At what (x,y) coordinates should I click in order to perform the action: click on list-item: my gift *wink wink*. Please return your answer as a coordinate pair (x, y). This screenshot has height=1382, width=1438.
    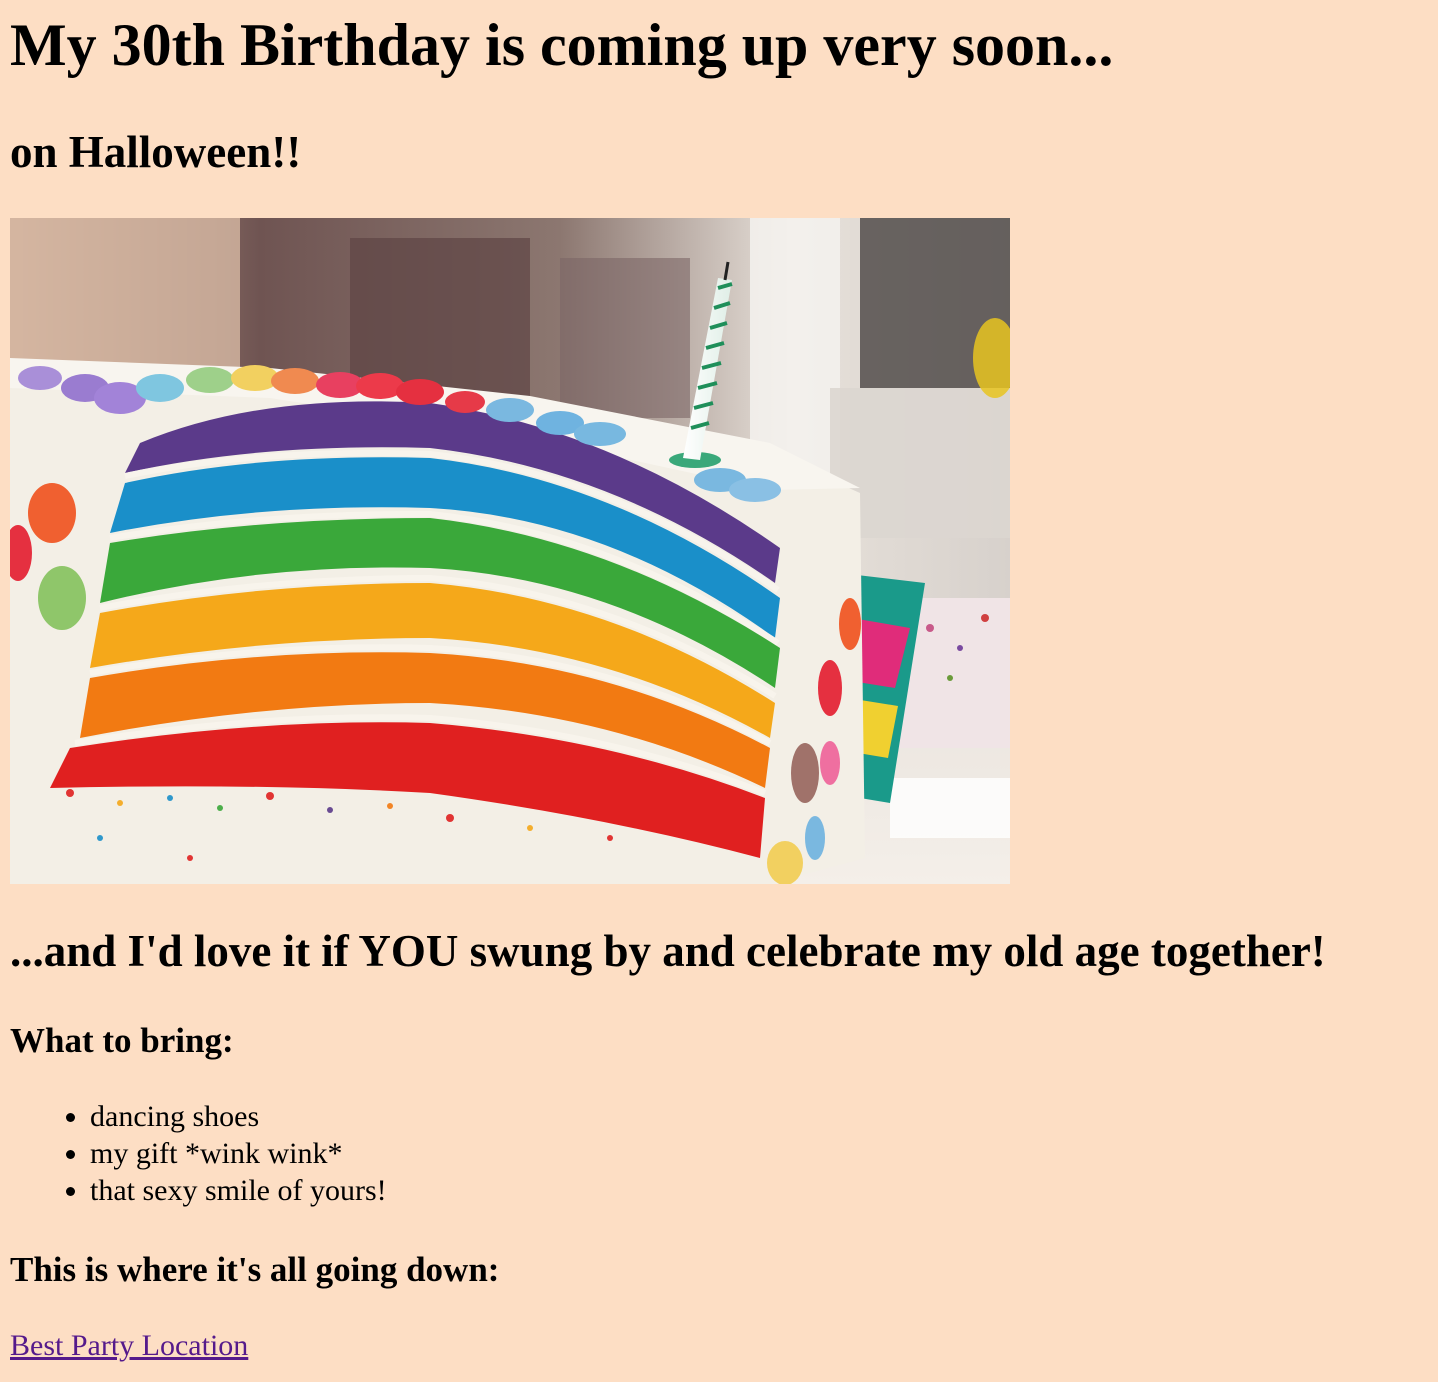
    Looking at the image, I should click on (238, 1153).